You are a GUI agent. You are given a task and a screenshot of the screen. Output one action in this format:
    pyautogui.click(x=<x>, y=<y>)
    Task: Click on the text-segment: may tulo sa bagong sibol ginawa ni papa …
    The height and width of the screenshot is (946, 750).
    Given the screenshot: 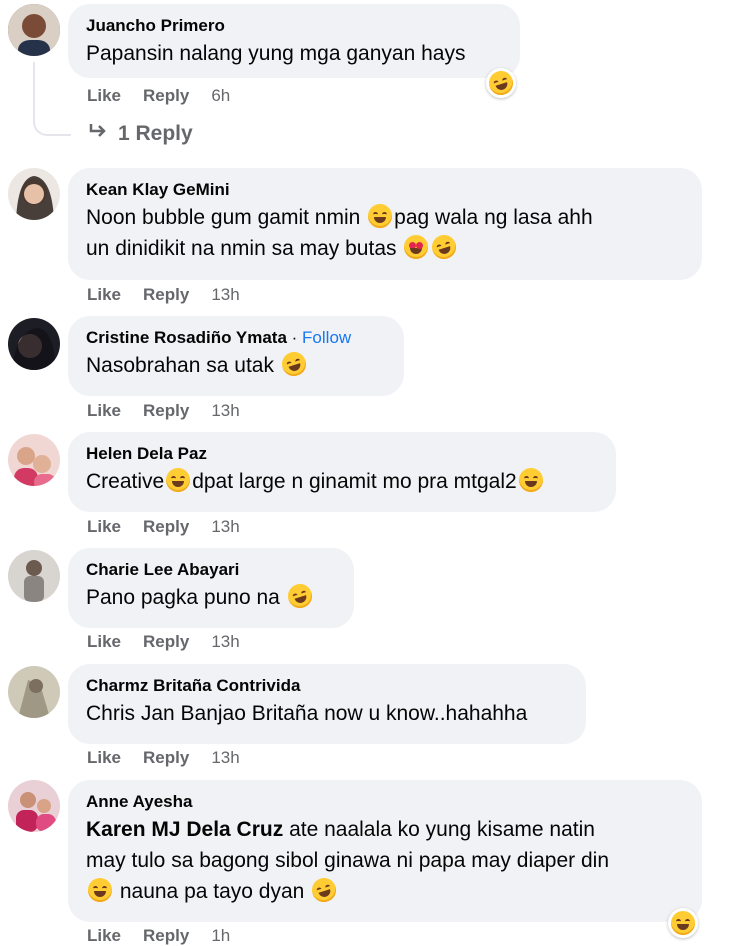 What is the action you would take?
    pyautogui.click(x=348, y=860)
    